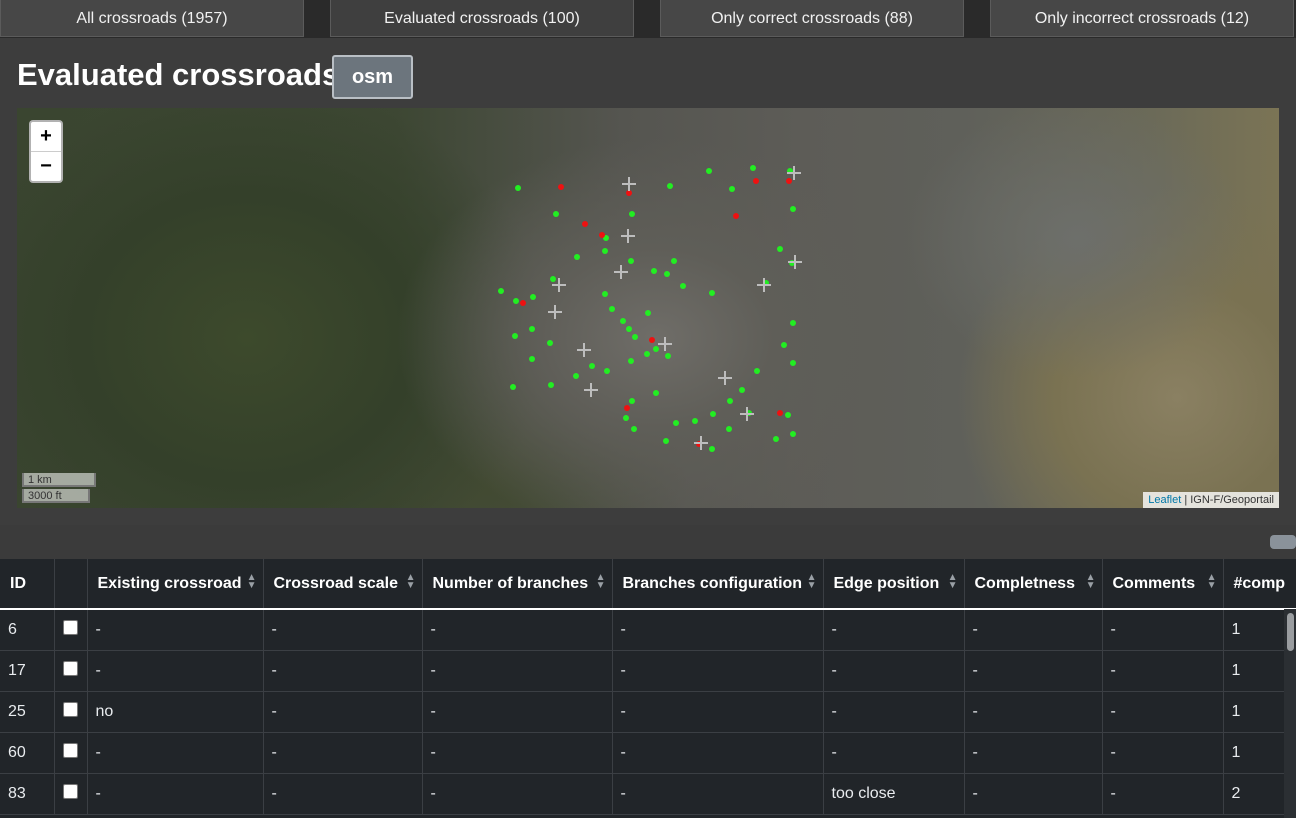  Describe the element at coordinates (648, 712) in the screenshot. I see `table-row: 25 no - - - - - -1` at that location.